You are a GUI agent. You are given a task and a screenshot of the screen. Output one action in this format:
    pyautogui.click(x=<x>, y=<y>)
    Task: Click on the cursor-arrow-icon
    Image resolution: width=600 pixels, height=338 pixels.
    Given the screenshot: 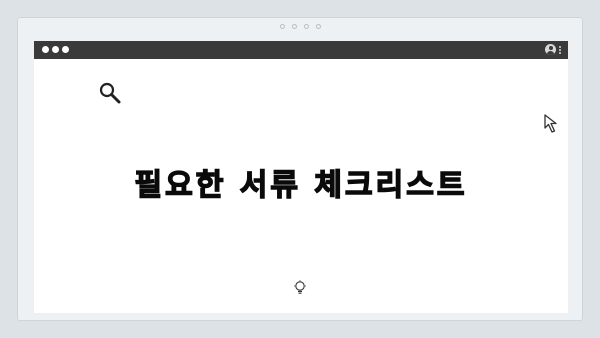 What is the action you would take?
    pyautogui.click(x=553, y=126)
    